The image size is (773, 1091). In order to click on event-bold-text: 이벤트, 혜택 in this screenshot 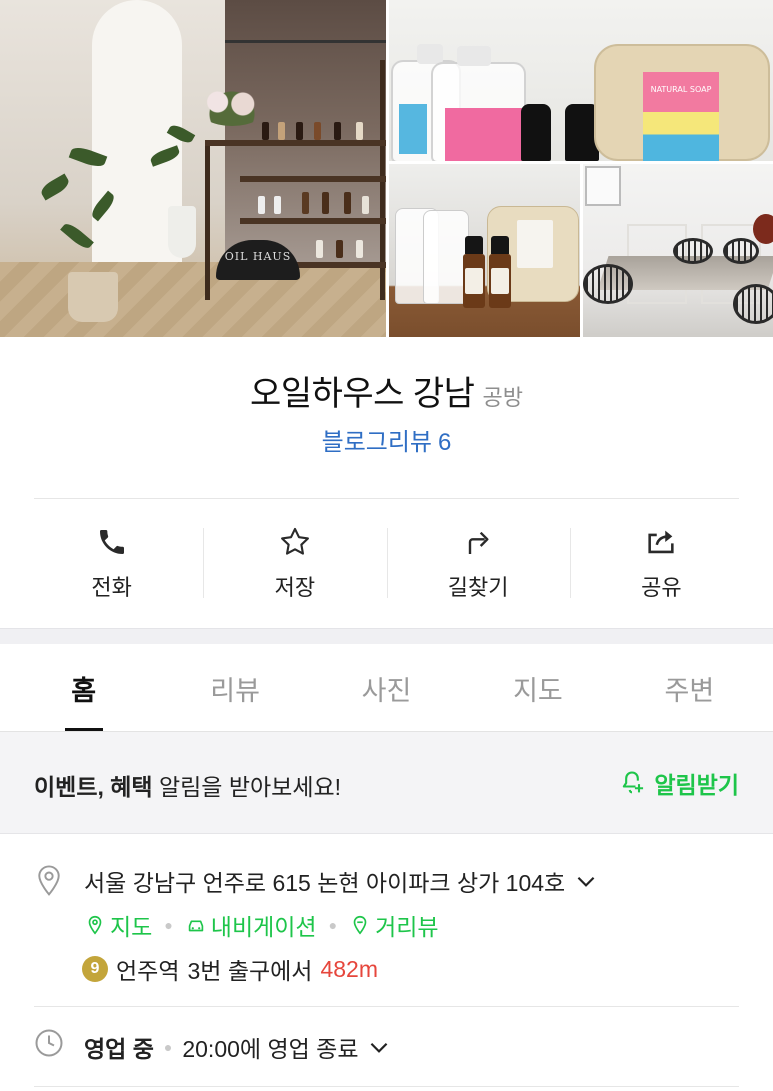, I will do `click(93, 787)`.